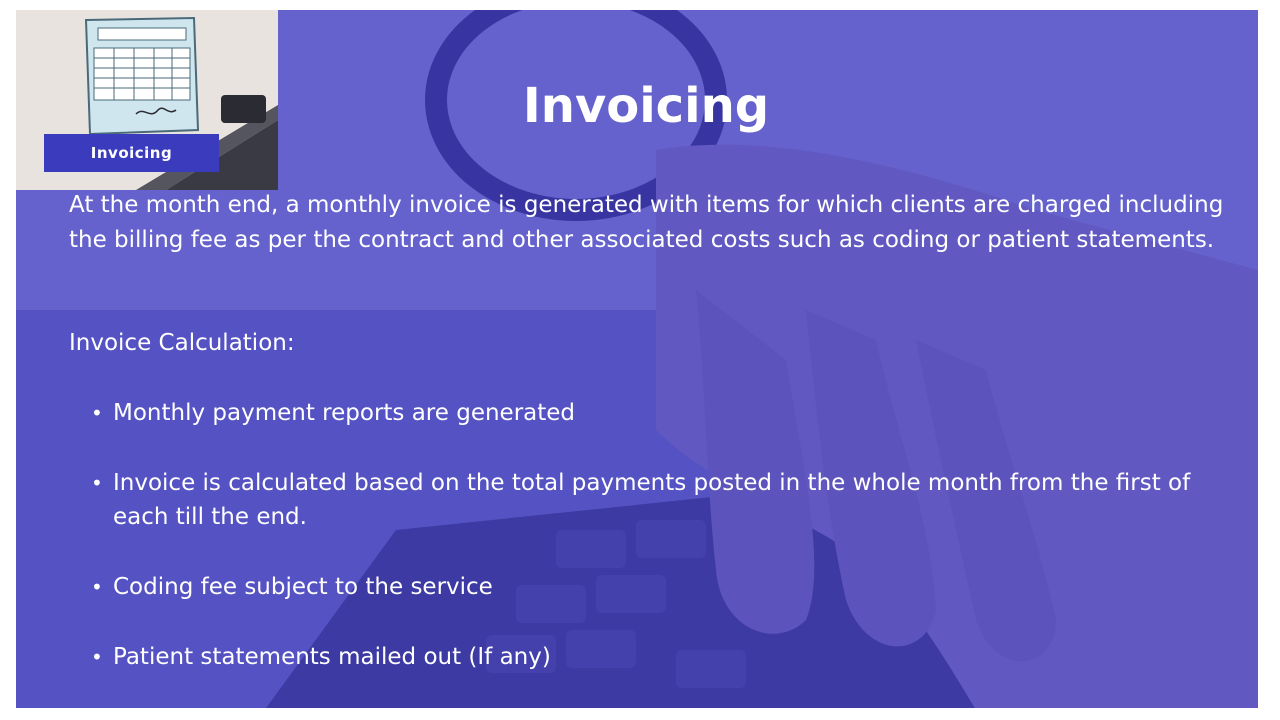 This screenshot has width=1280, height=720. Describe the element at coordinates (344, 413) in the screenshot. I see `bullet-text: Monthly payment reports are generated` at that location.